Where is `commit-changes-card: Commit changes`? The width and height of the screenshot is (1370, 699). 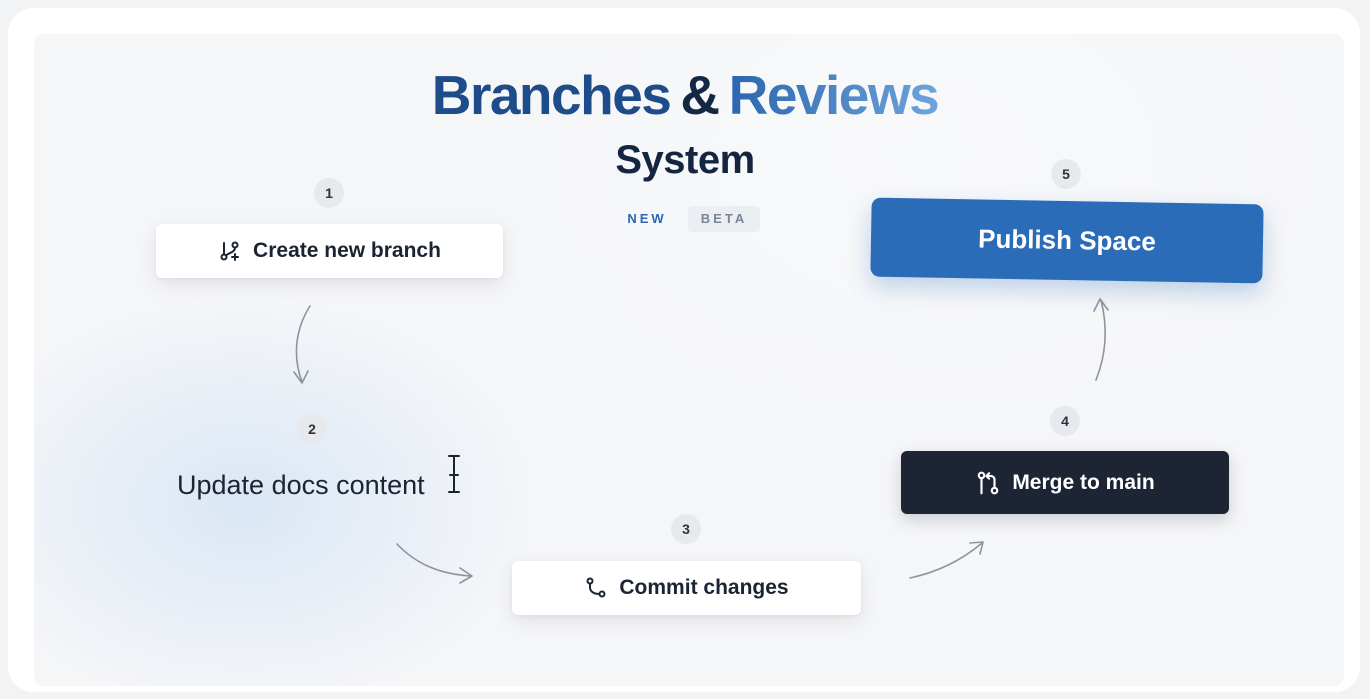 commit-changes-card: Commit changes is located at coordinates (686, 588).